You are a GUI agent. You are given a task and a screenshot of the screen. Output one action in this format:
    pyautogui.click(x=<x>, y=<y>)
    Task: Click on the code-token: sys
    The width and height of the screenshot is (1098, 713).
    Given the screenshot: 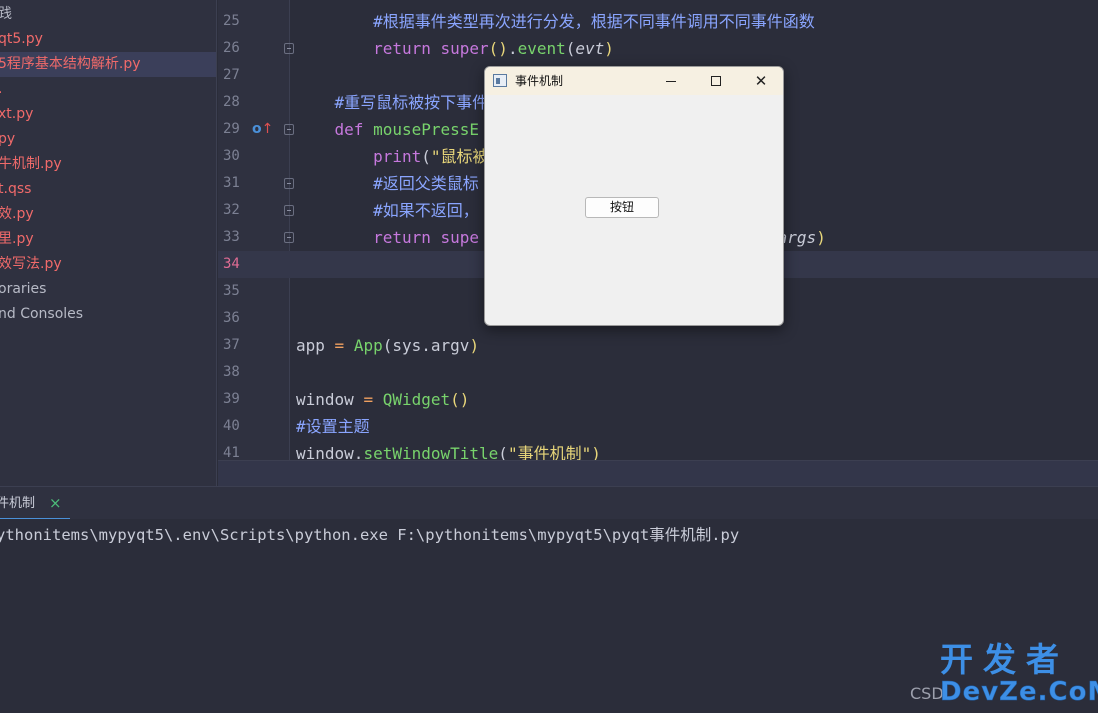 What is the action you would take?
    pyautogui.click(x=407, y=345)
    